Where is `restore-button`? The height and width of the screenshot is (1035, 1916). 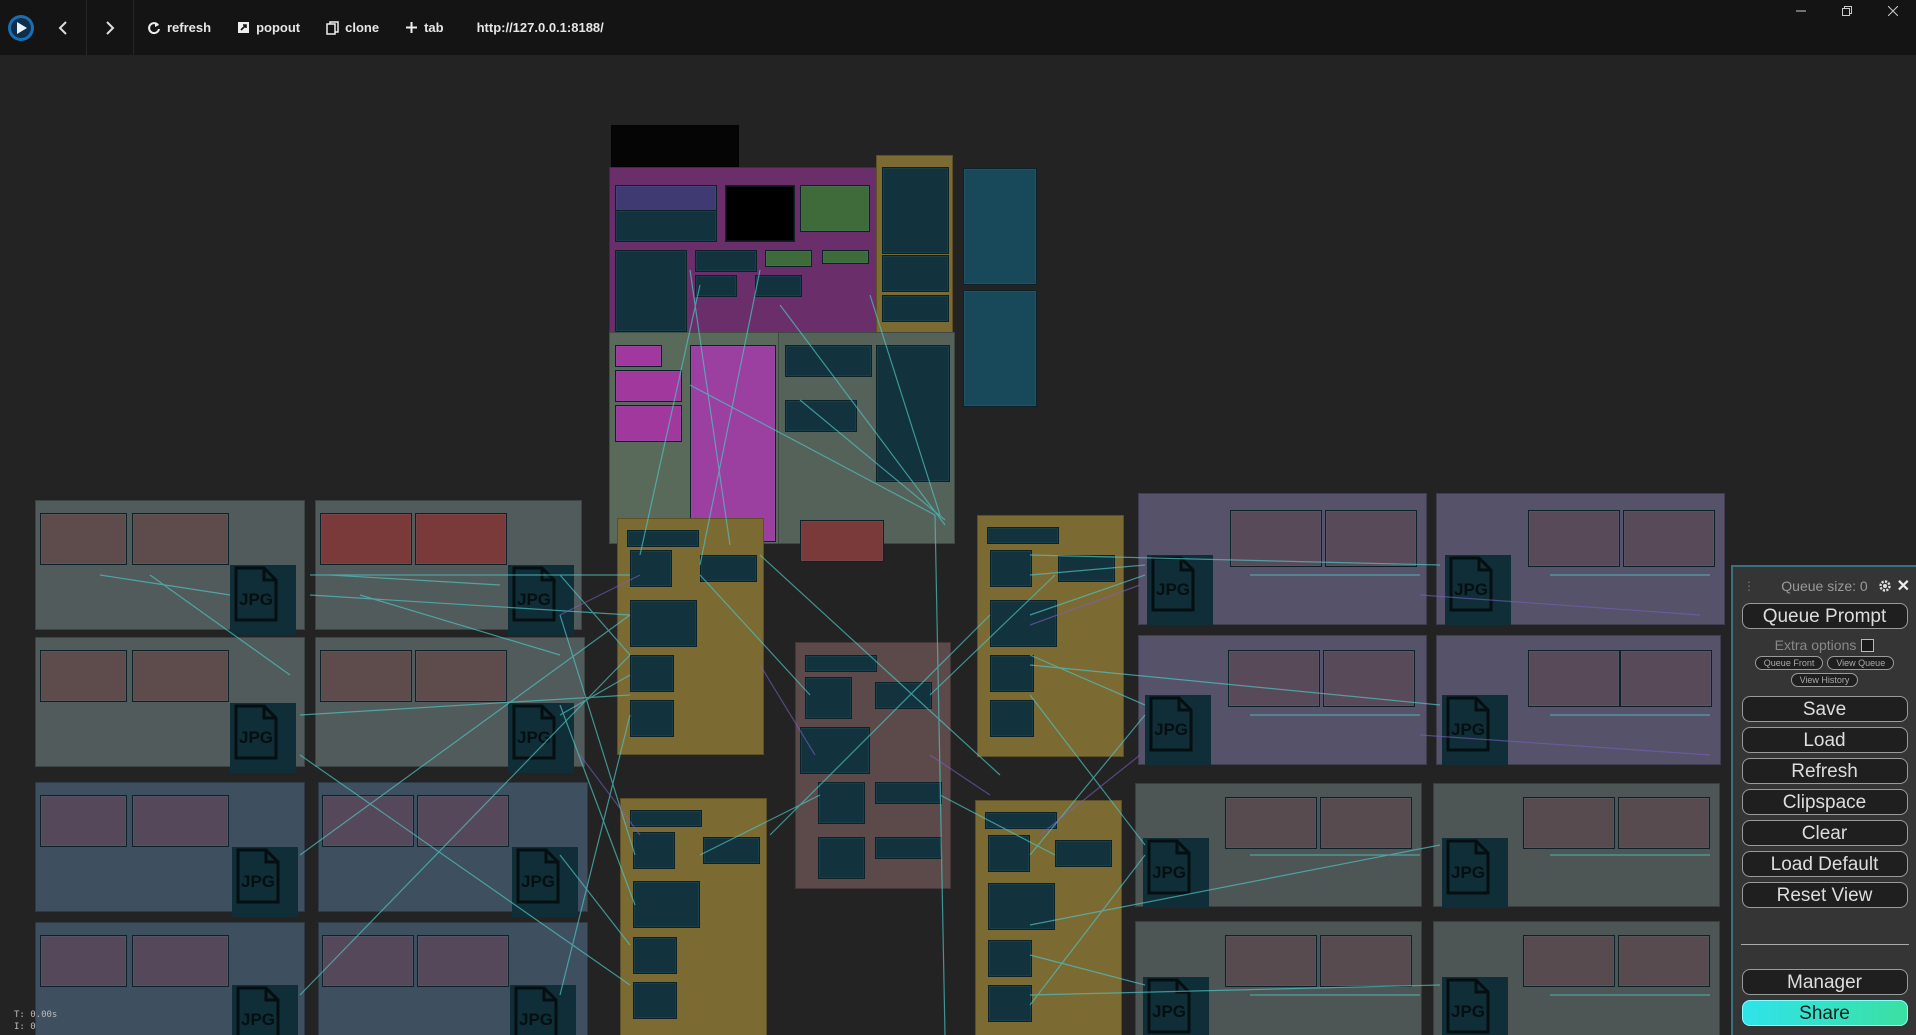 restore-button is located at coordinates (1847, 11).